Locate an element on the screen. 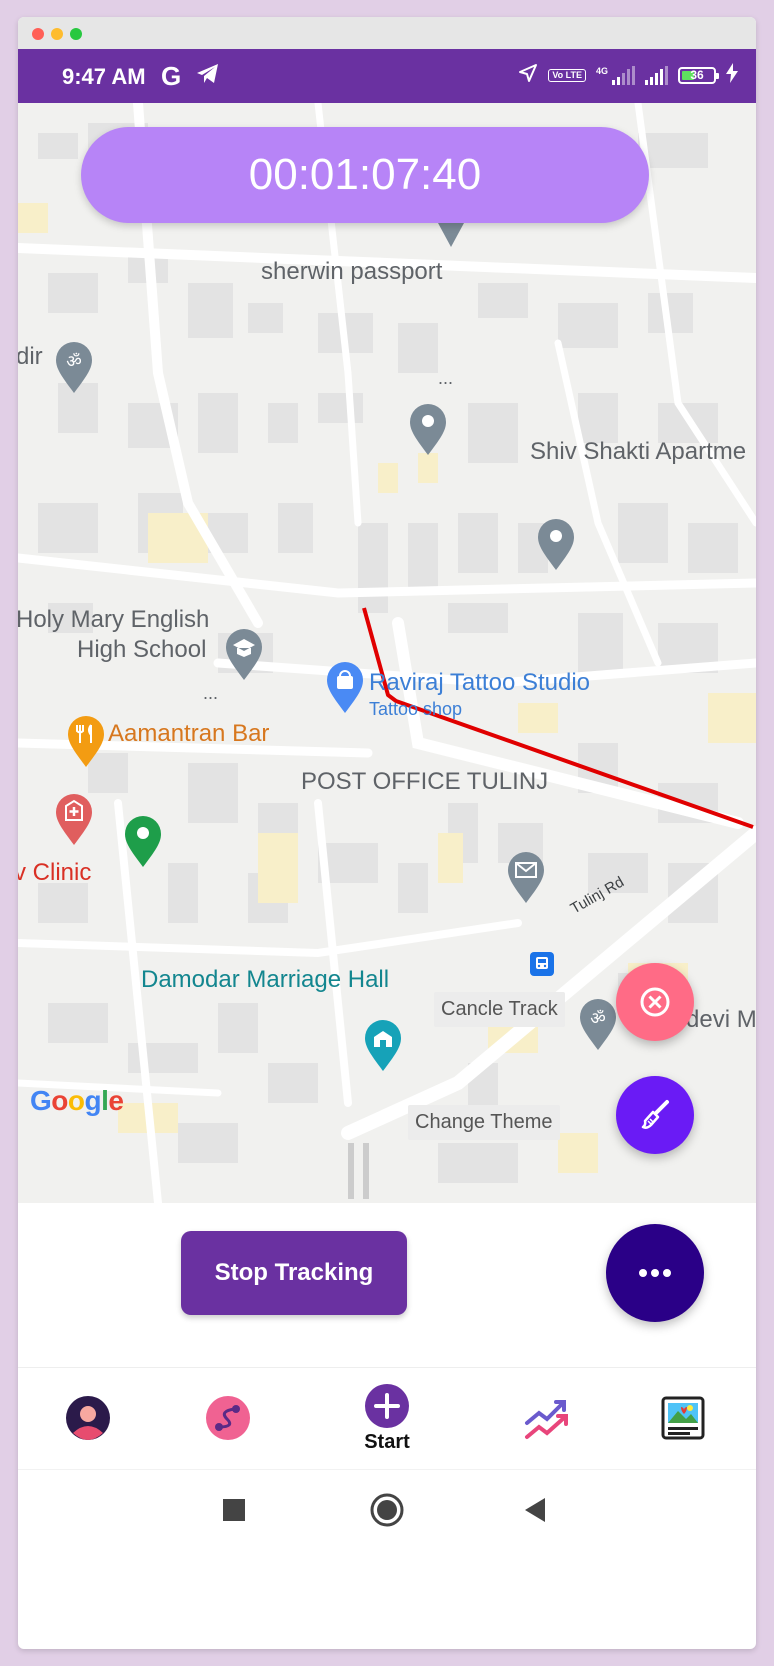 The image size is (774, 1666). hospital-pin-icon is located at coordinates (74, 820).